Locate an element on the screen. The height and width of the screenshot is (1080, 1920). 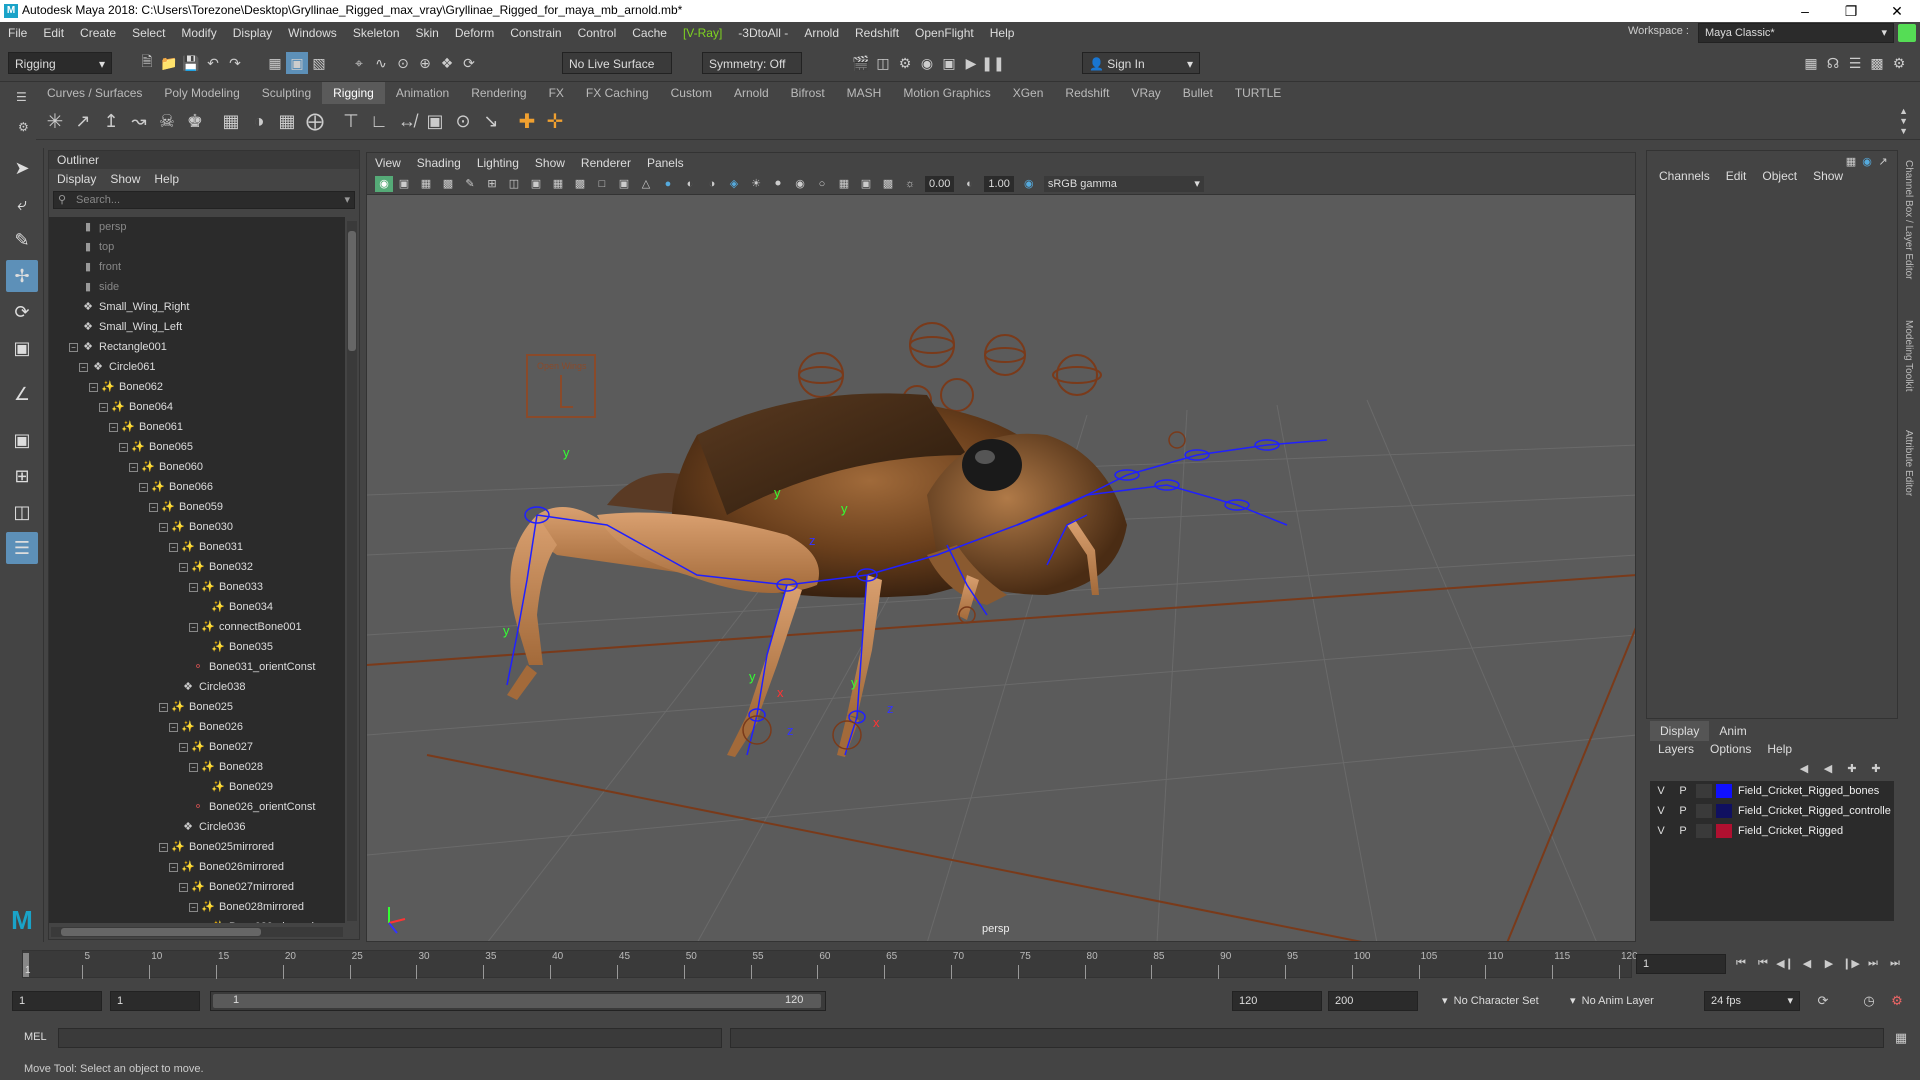
channel-box-float-icon: ↗ is located at coordinates (1883, 161).